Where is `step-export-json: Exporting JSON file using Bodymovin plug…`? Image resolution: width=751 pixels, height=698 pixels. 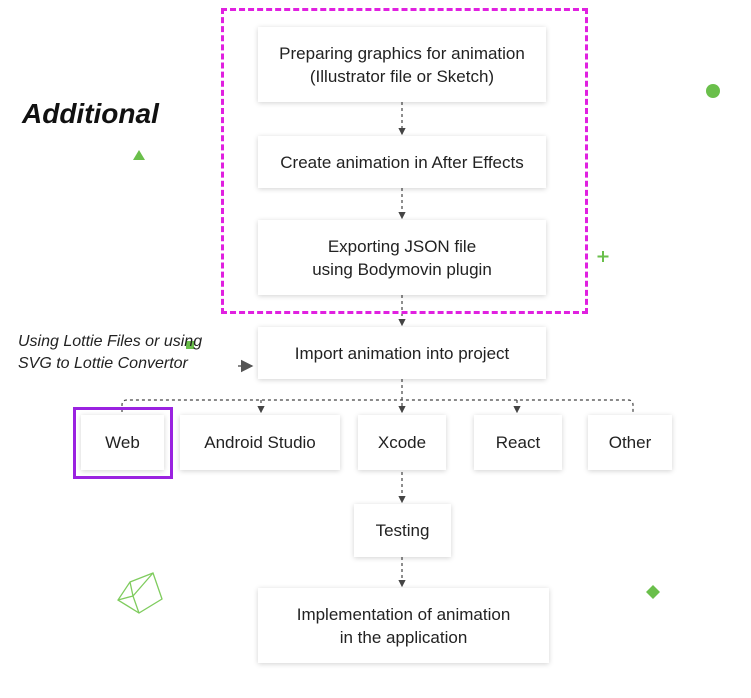 step-export-json: Exporting JSON file using Bodymovin plug… is located at coordinates (402, 257).